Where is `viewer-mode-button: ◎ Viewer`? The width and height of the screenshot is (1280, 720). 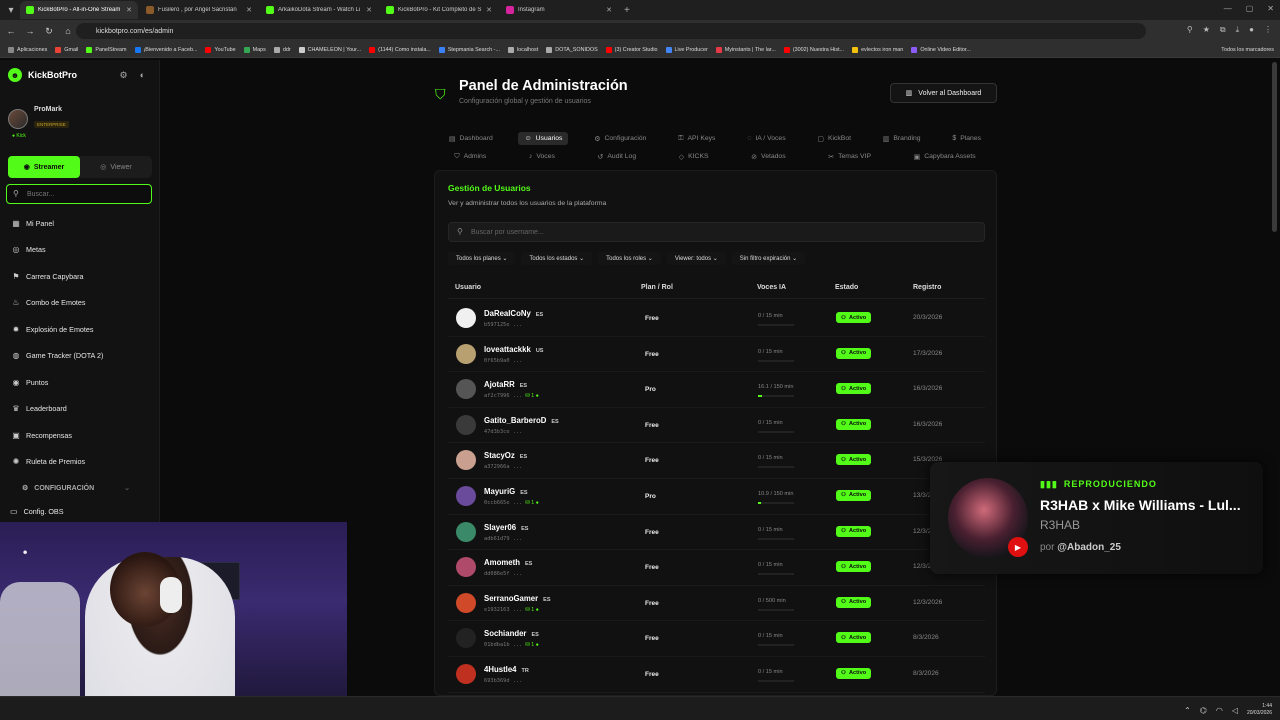
viewer-mode-button: ◎ Viewer is located at coordinates (116, 167).